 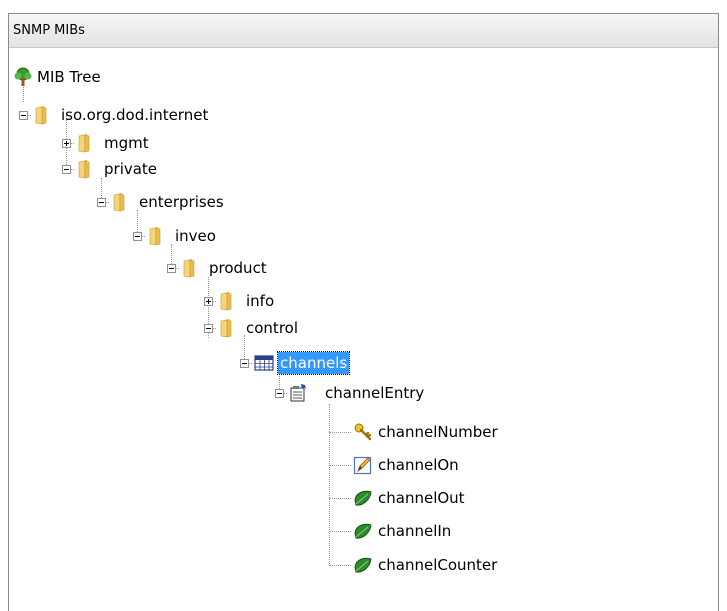 I want to click on tree-node-private: private, so click(x=117, y=169).